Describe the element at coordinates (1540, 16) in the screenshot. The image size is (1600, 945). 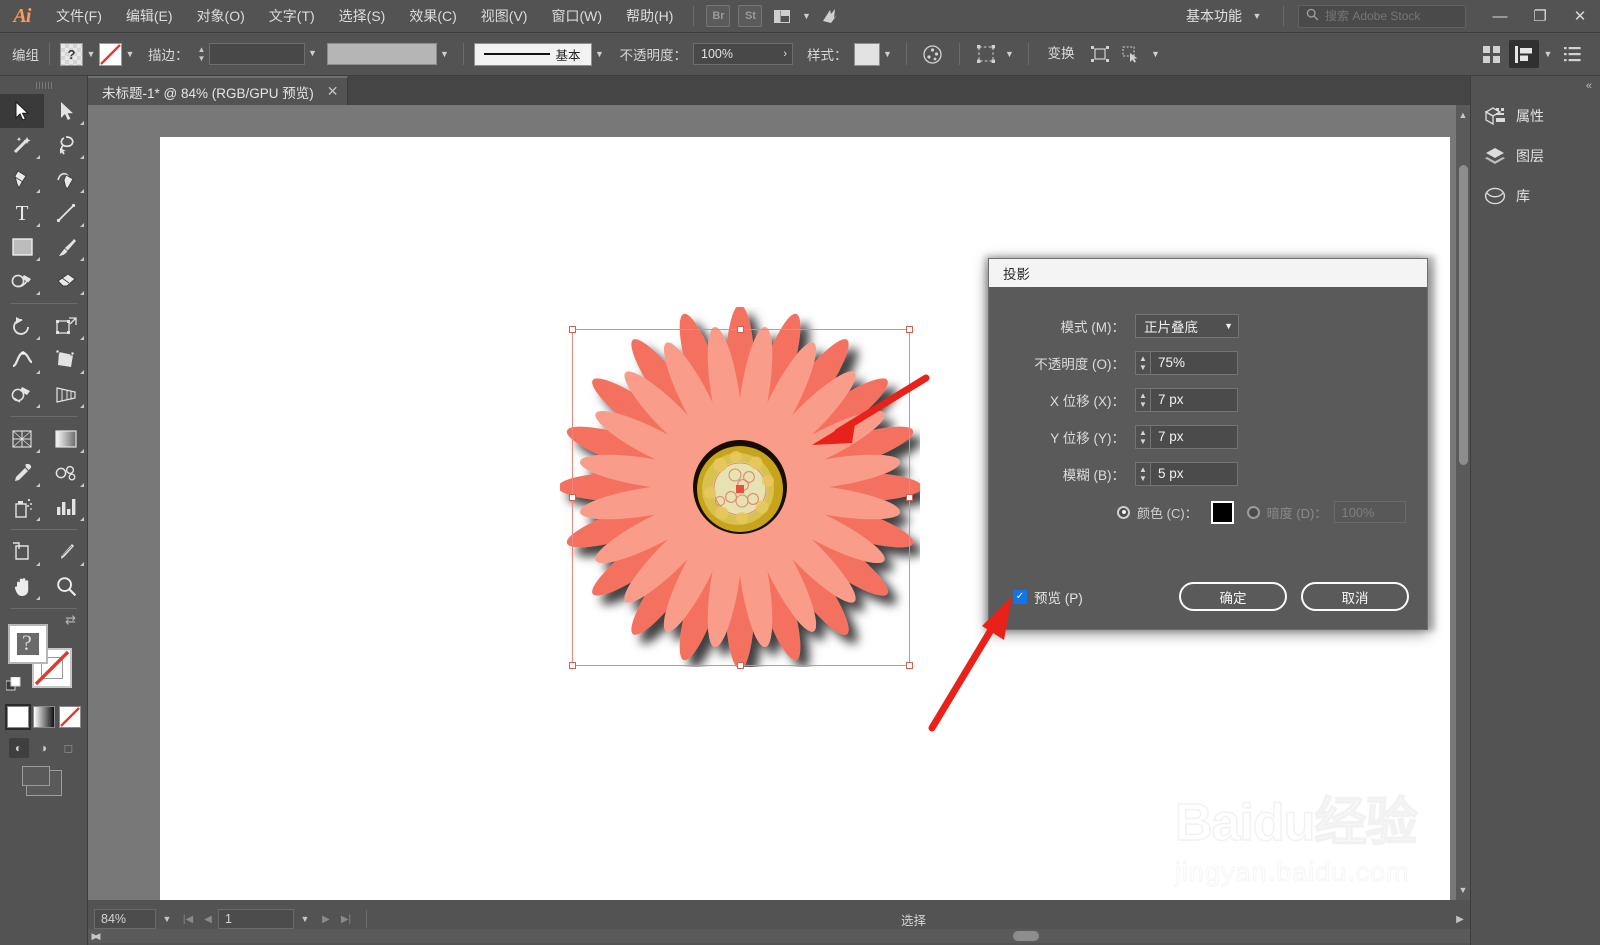
I see `maximize-button: ❐` at that location.